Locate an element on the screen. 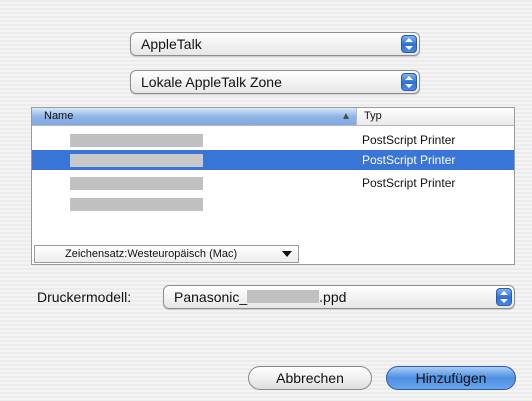 Image resolution: width=532 pixels, height=401 pixels. column-header-type: Typ is located at coordinates (373, 116).